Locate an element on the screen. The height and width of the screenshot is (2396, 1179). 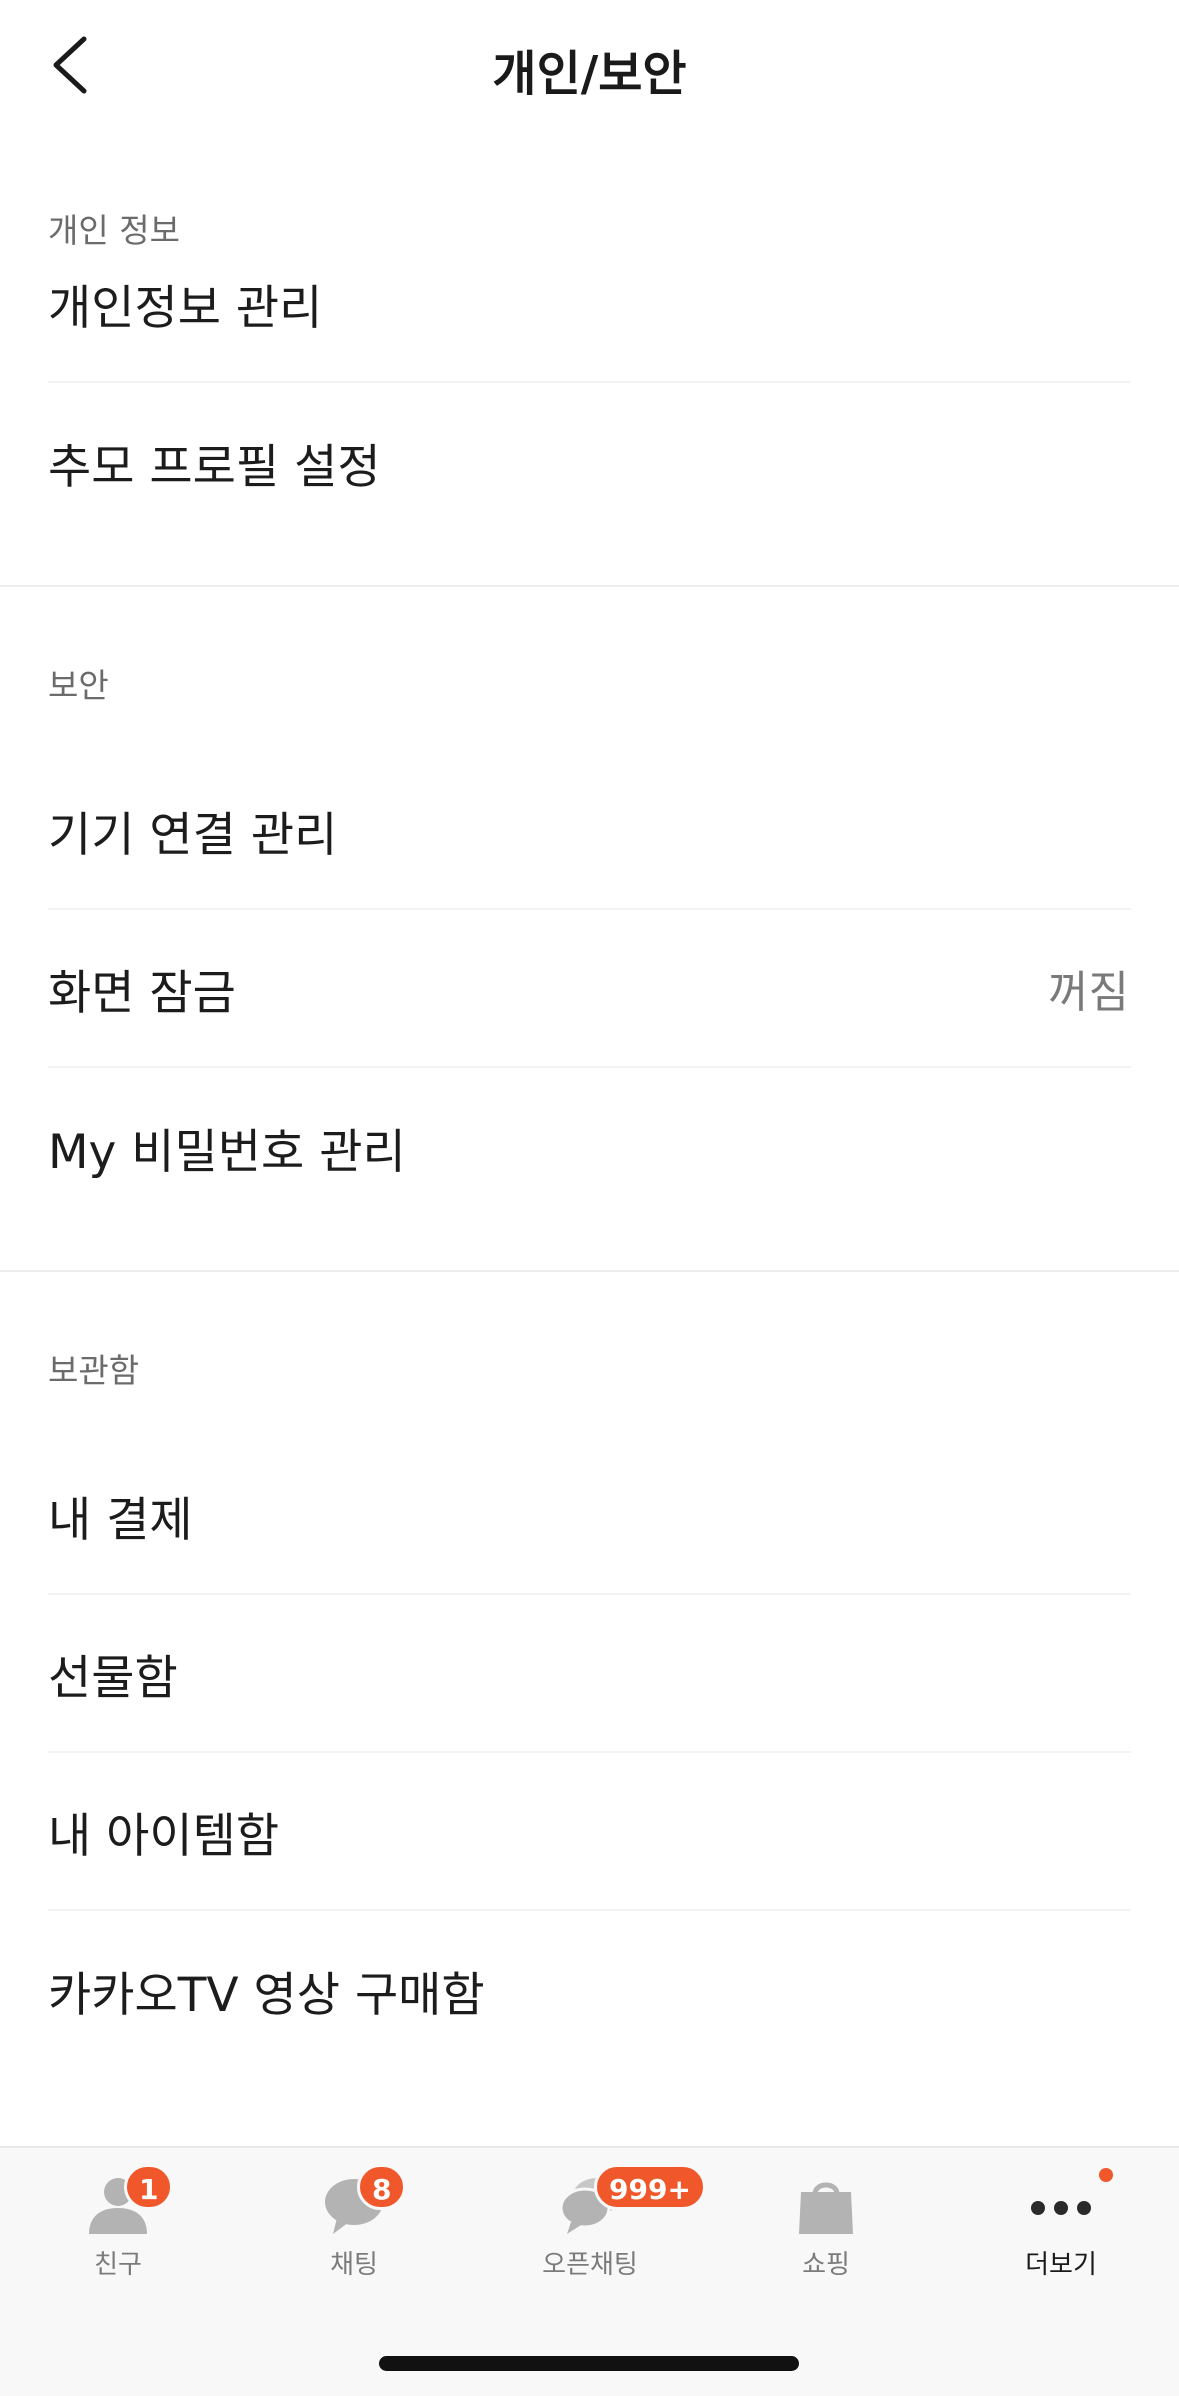
my-payment-item: 내 결제 is located at coordinates (589, 1516).